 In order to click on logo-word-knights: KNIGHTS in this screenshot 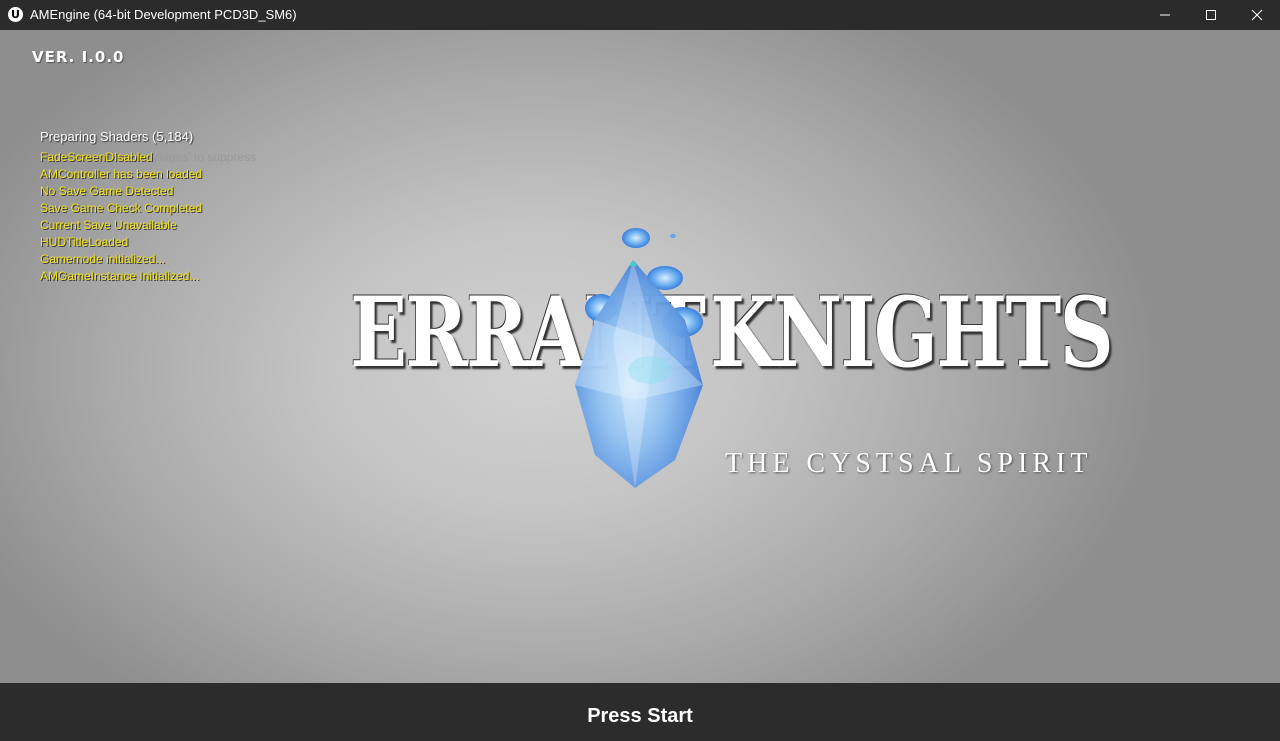, I will do `click(912, 332)`.